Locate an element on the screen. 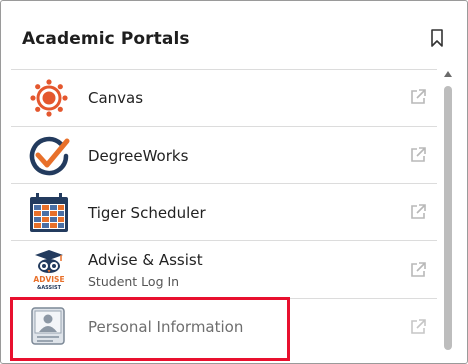  portal-sublabel: Student Log In is located at coordinates (134, 281).